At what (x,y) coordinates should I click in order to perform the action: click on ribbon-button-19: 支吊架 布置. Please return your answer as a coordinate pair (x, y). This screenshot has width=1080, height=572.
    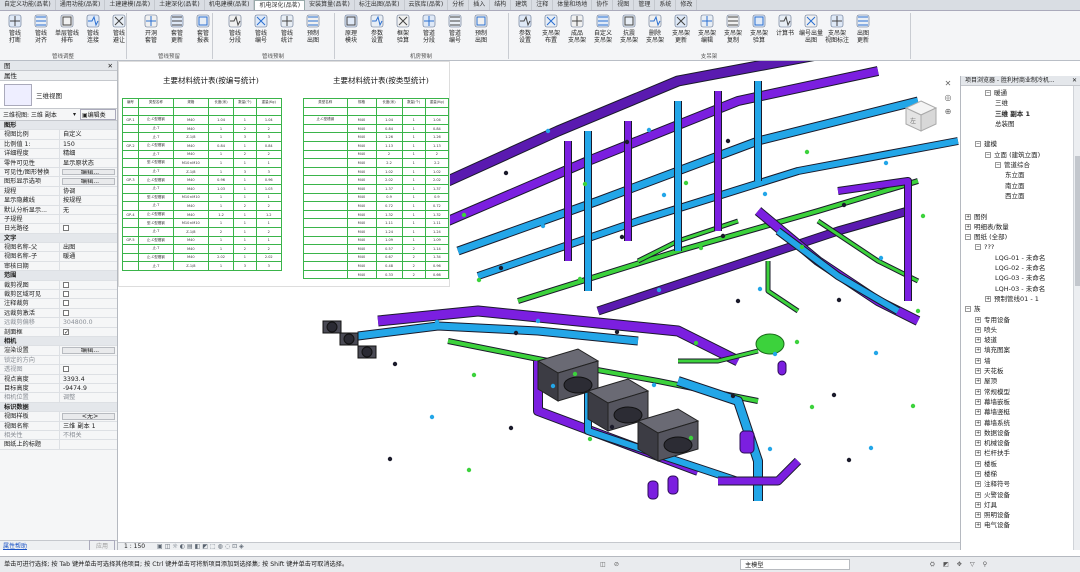
    Looking at the image, I should click on (551, 34).